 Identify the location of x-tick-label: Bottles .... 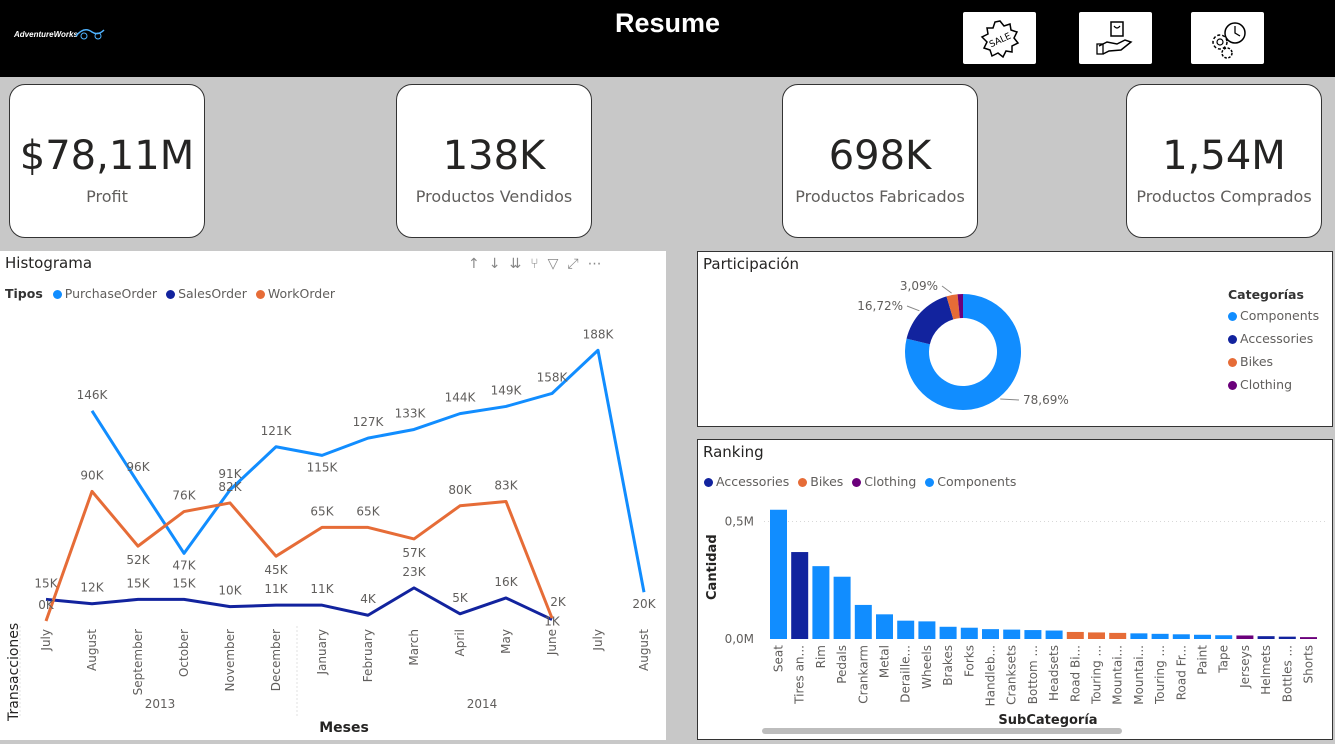
(1287, 673).